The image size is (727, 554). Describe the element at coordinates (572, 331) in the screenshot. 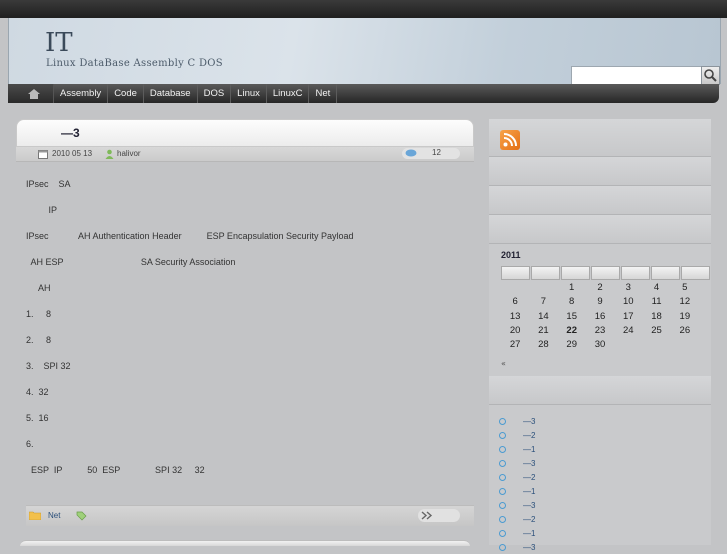

I see `calendar-day: 22` at that location.